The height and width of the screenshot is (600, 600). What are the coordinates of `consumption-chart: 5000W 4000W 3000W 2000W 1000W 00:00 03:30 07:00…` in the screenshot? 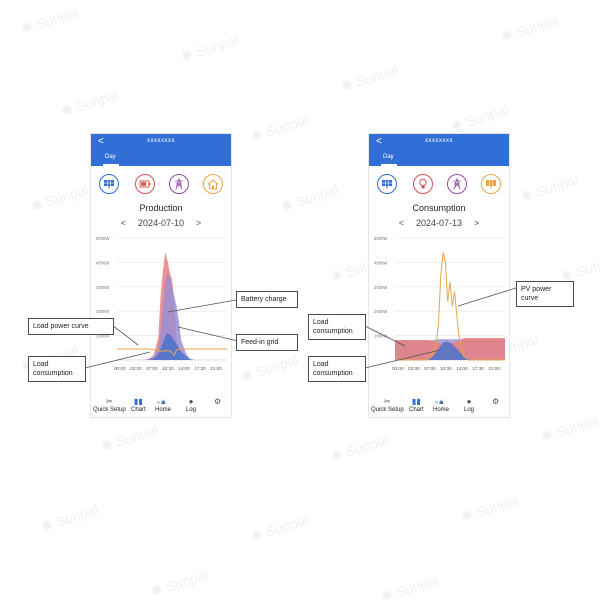 It's located at (441, 304).